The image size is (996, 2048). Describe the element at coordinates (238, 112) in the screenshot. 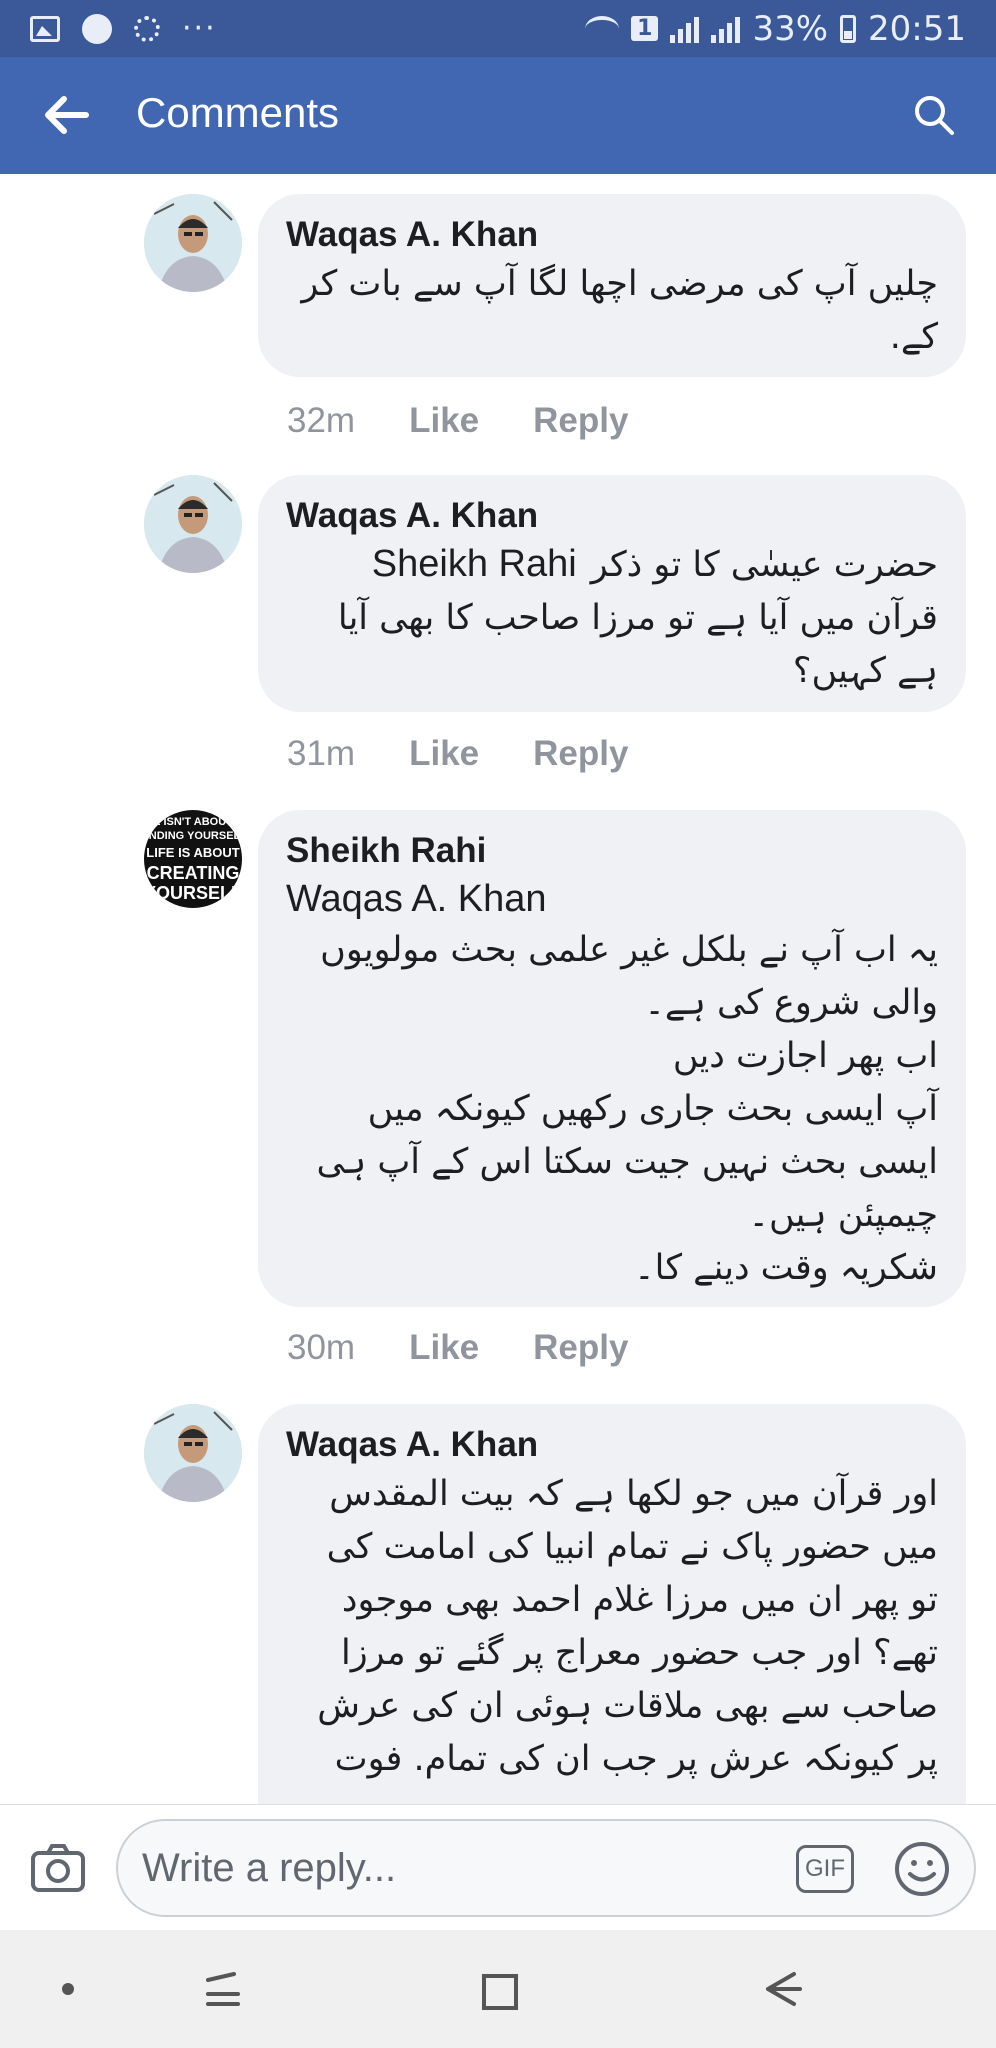

I see `page-title: Comments` at that location.